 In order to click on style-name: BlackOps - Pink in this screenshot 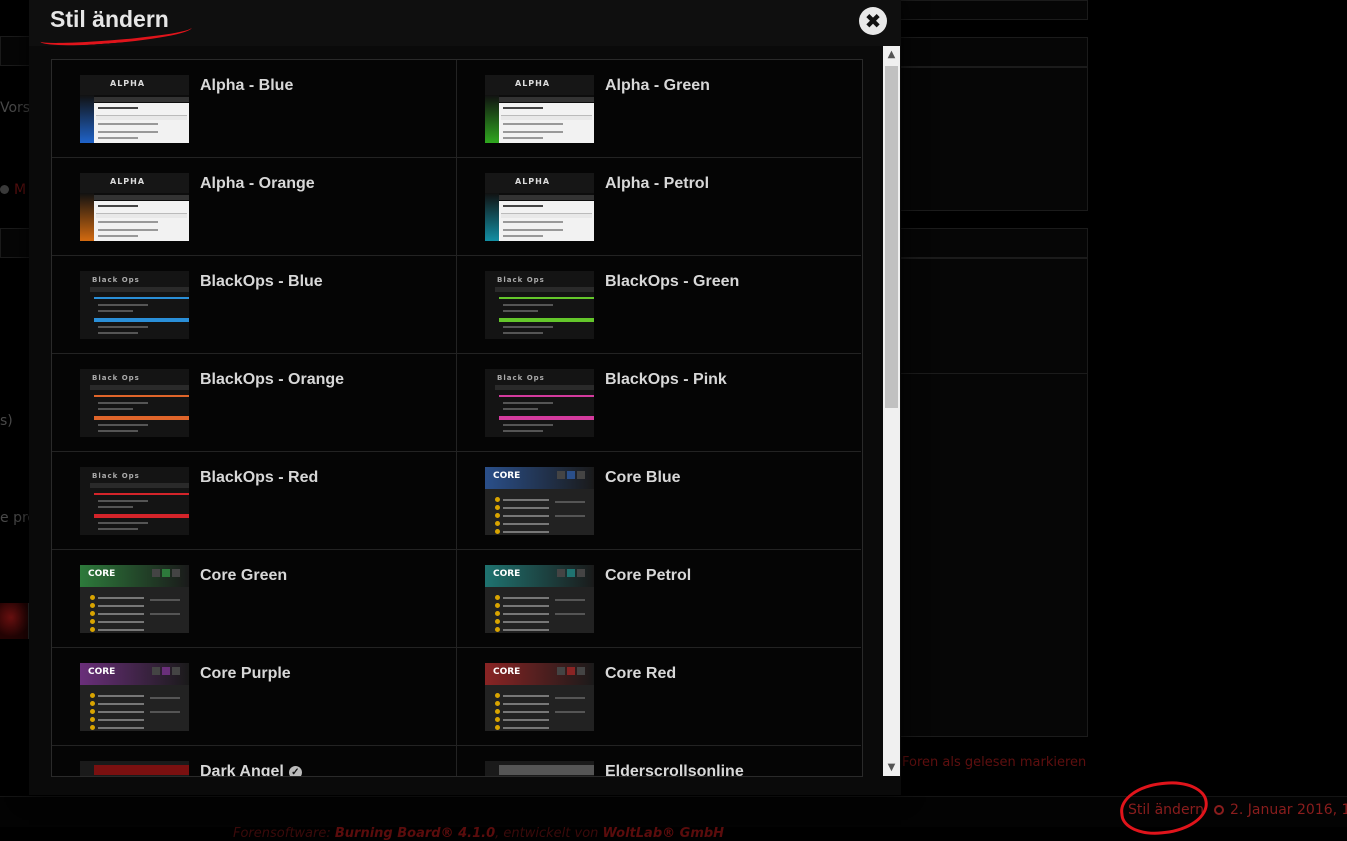, I will do `click(666, 380)`.